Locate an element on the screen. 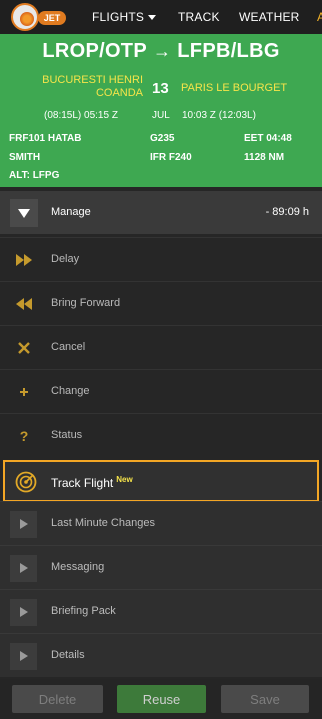 This screenshot has width=322, height=719. close-icon is located at coordinates (24, 348).